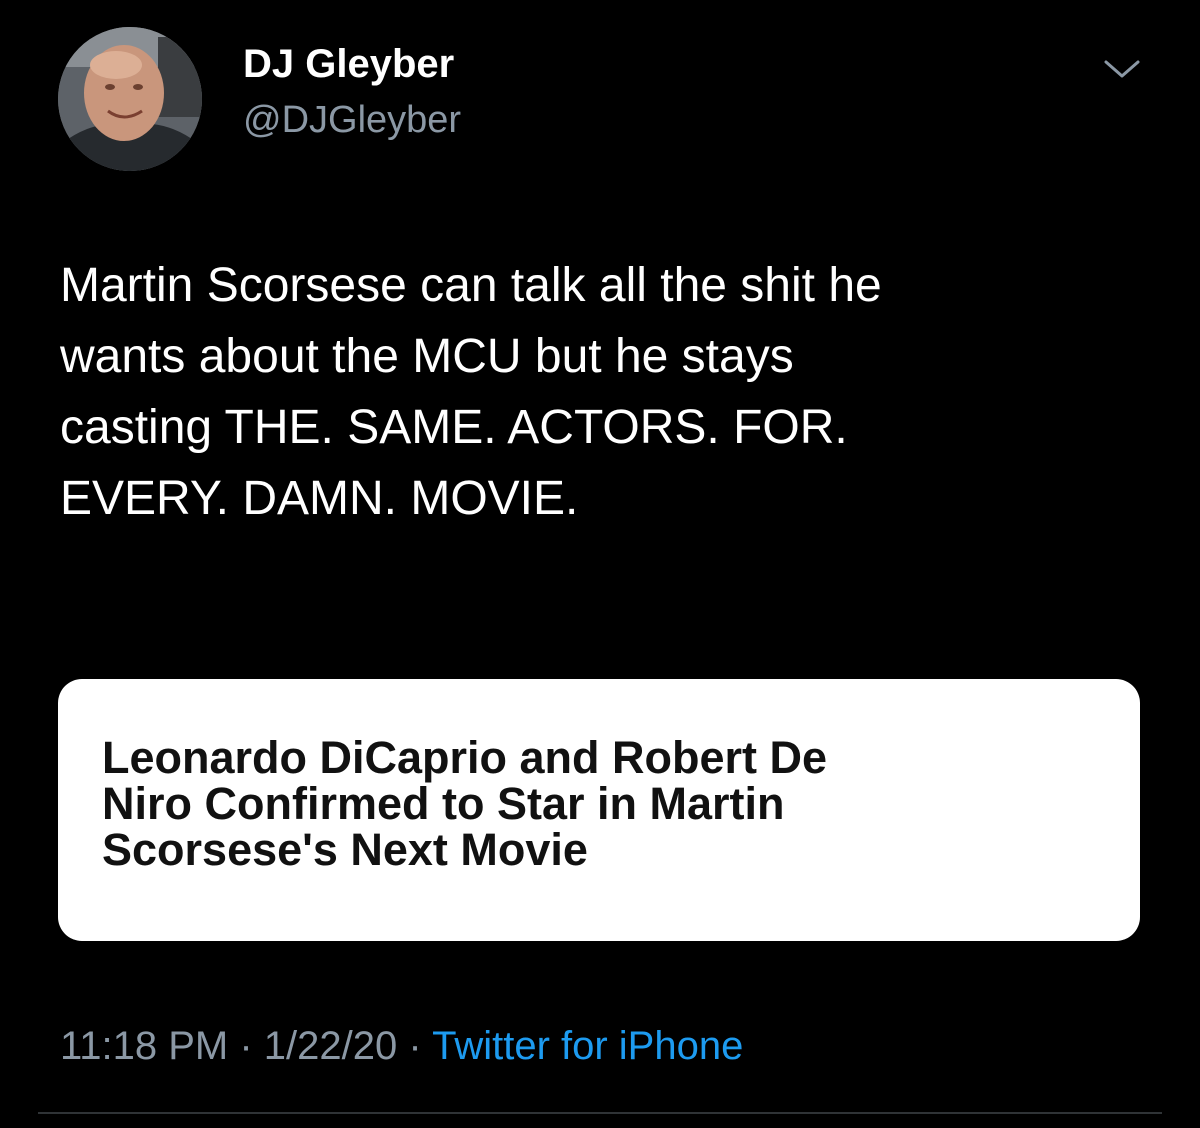 The image size is (1200, 1128). What do you see at coordinates (443, 803) in the screenshot?
I see `card-headline-line: Niro Confirmed to Star in Martin` at bounding box center [443, 803].